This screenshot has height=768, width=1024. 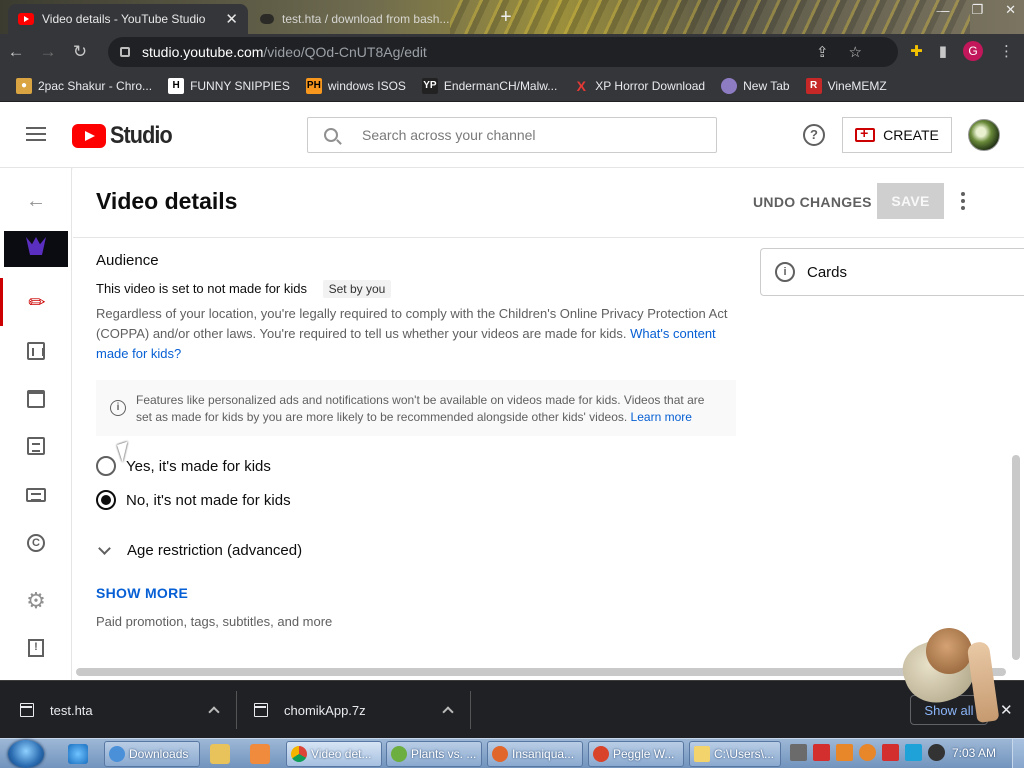 What do you see at coordinates (208, 500) in the screenshot?
I see `radio-label: No, it's not made for kids` at bounding box center [208, 500].